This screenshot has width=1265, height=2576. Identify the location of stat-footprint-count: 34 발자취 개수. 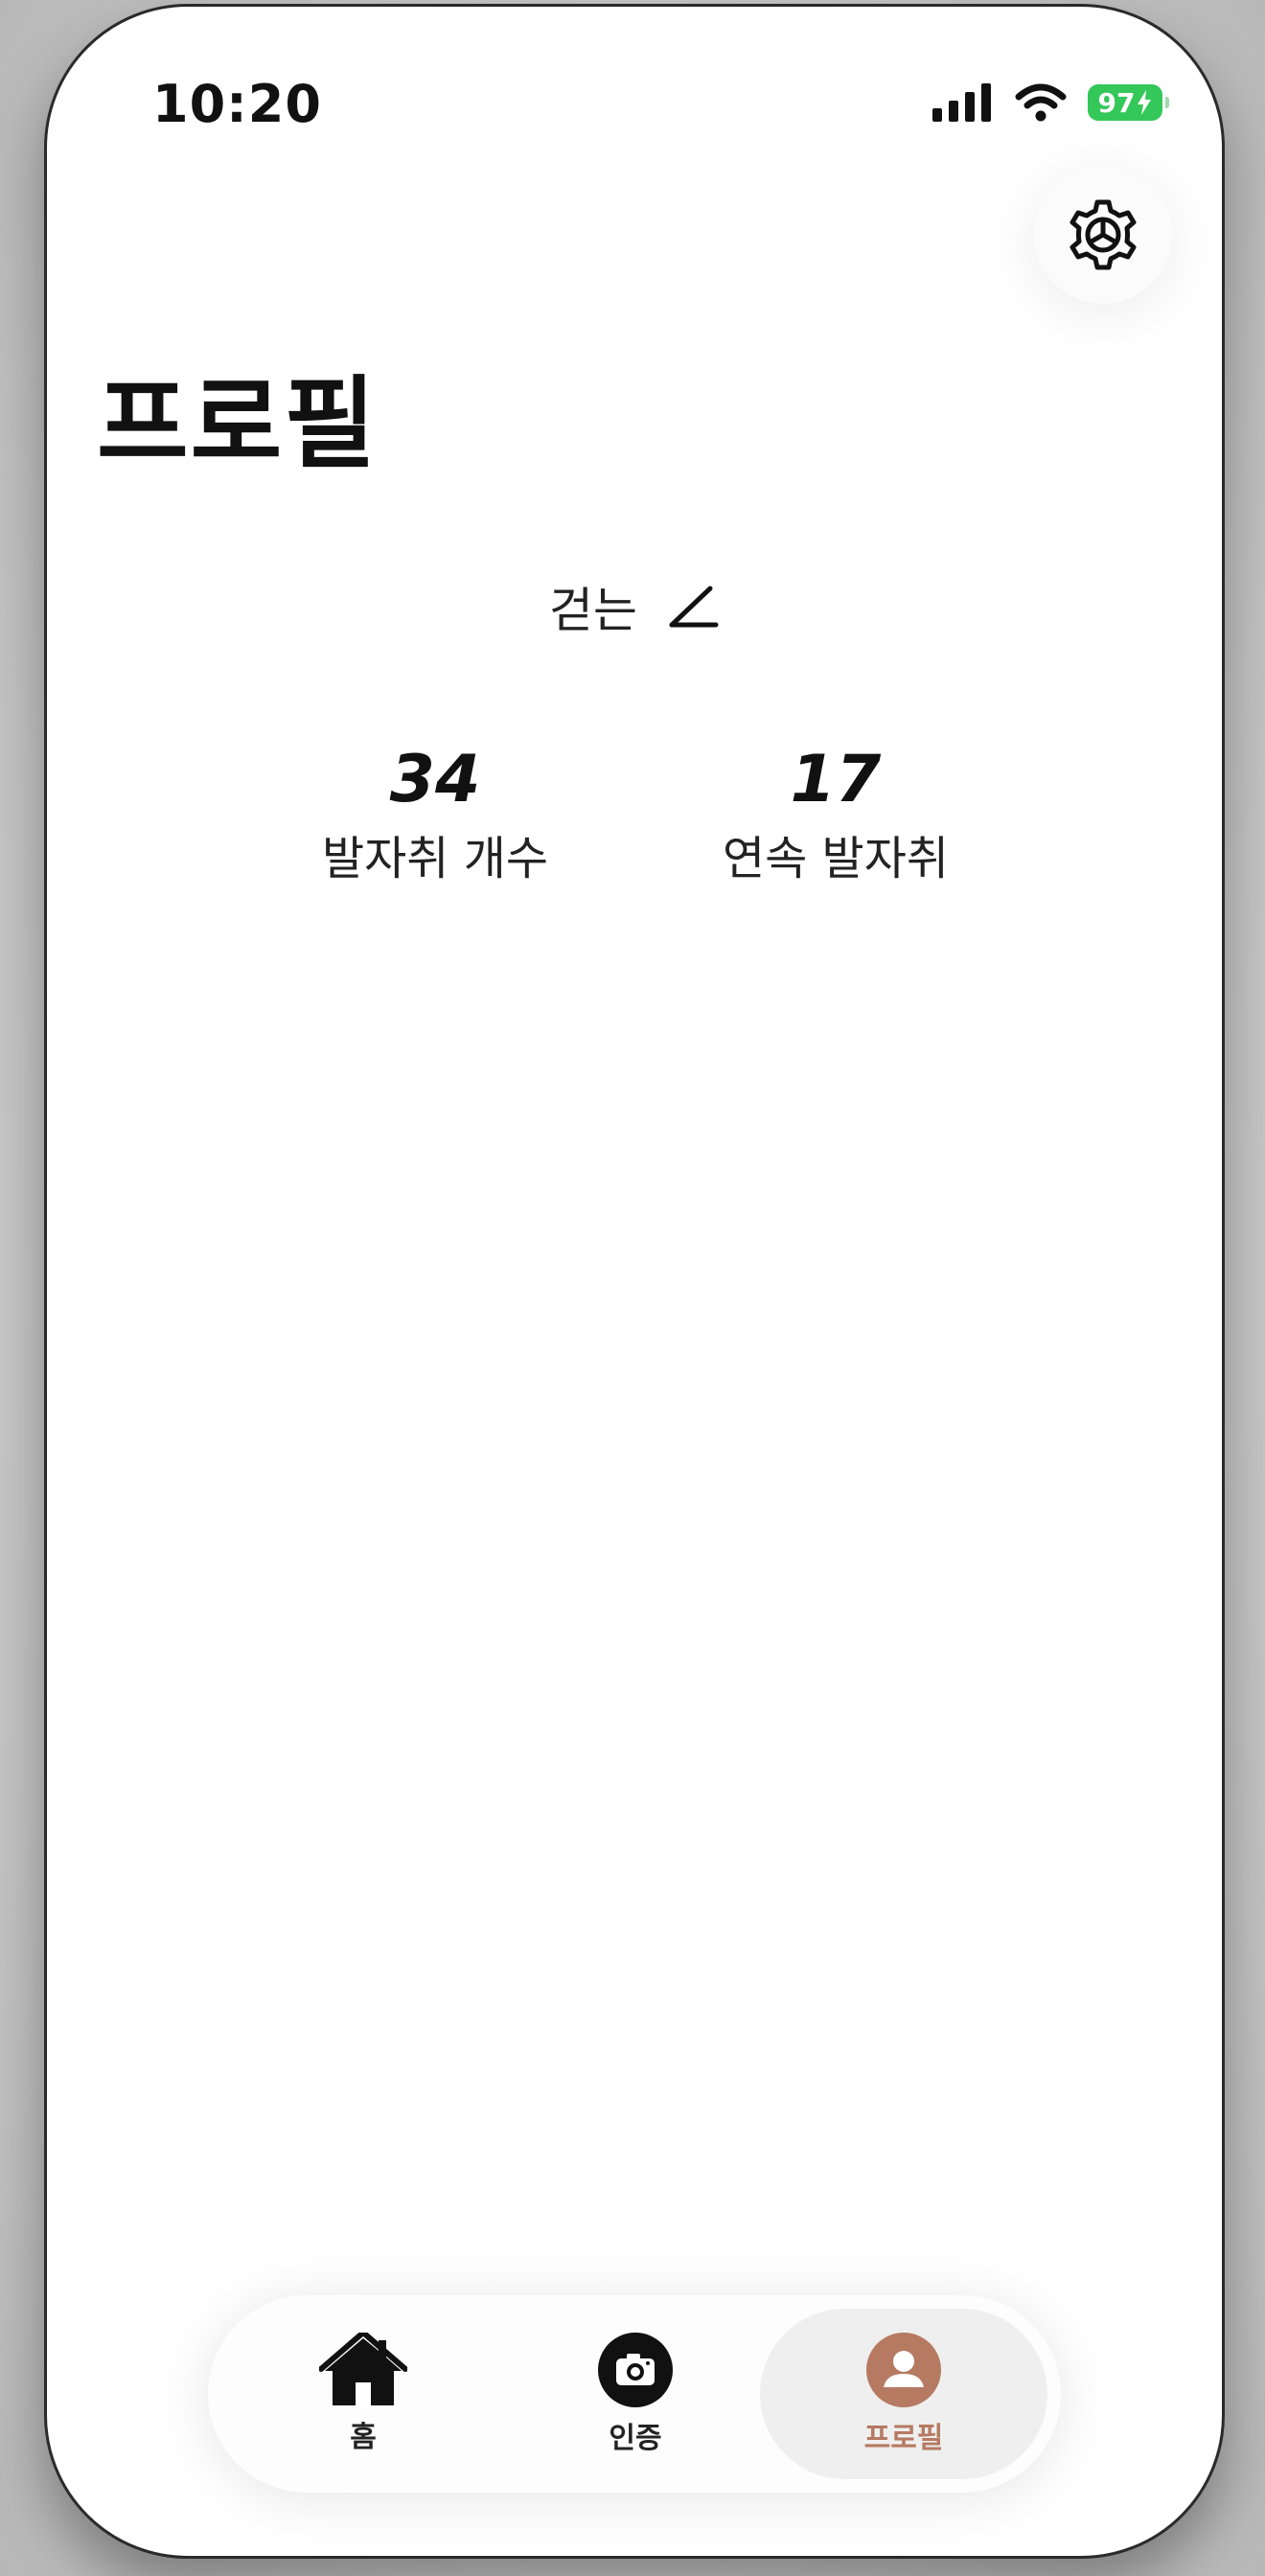
(435, 814).